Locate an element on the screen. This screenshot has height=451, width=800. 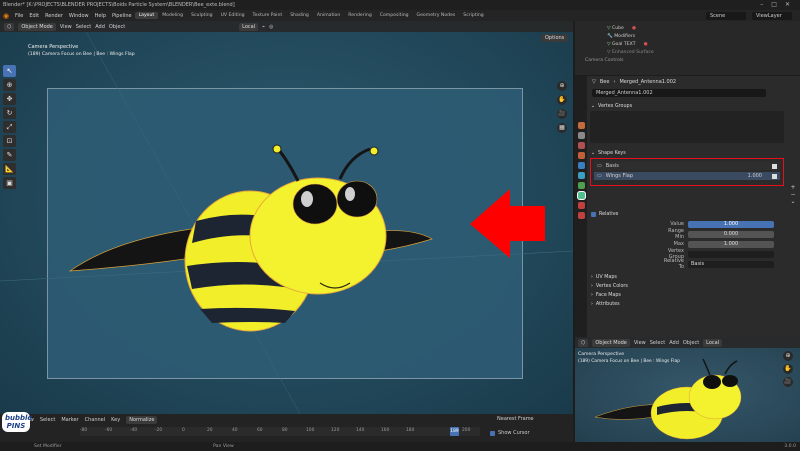
outliner-row-cube: ▽ Cube ● is located at coordinates (703, 29).